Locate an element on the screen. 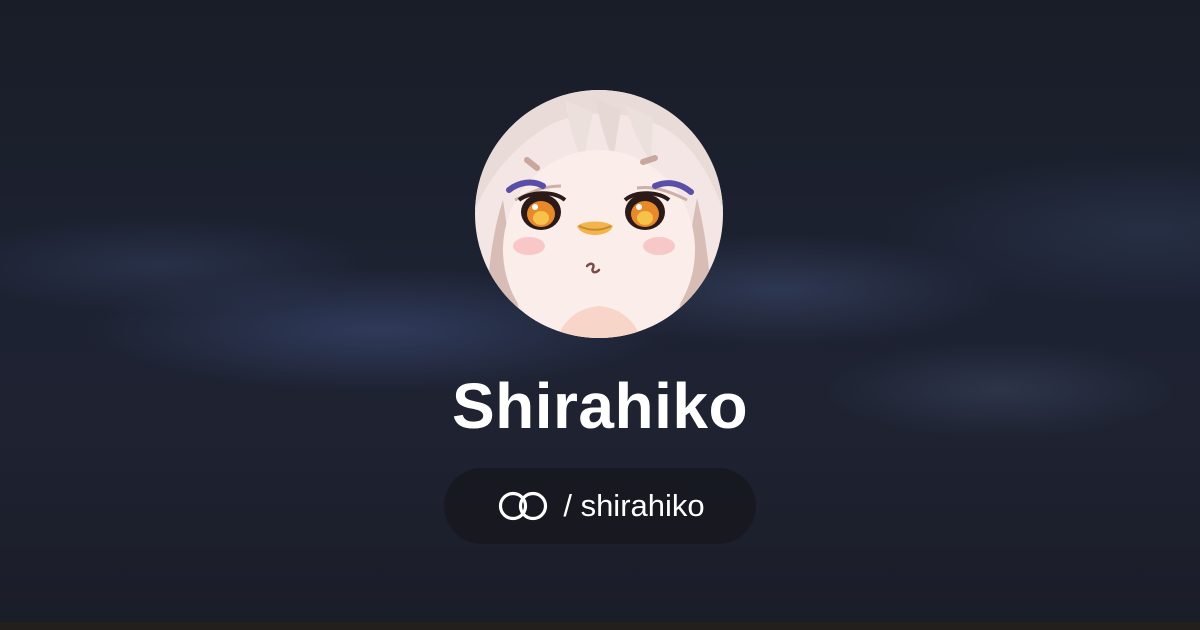  profile-link-pill: / shirahiko is located at coordinates (600, 506).